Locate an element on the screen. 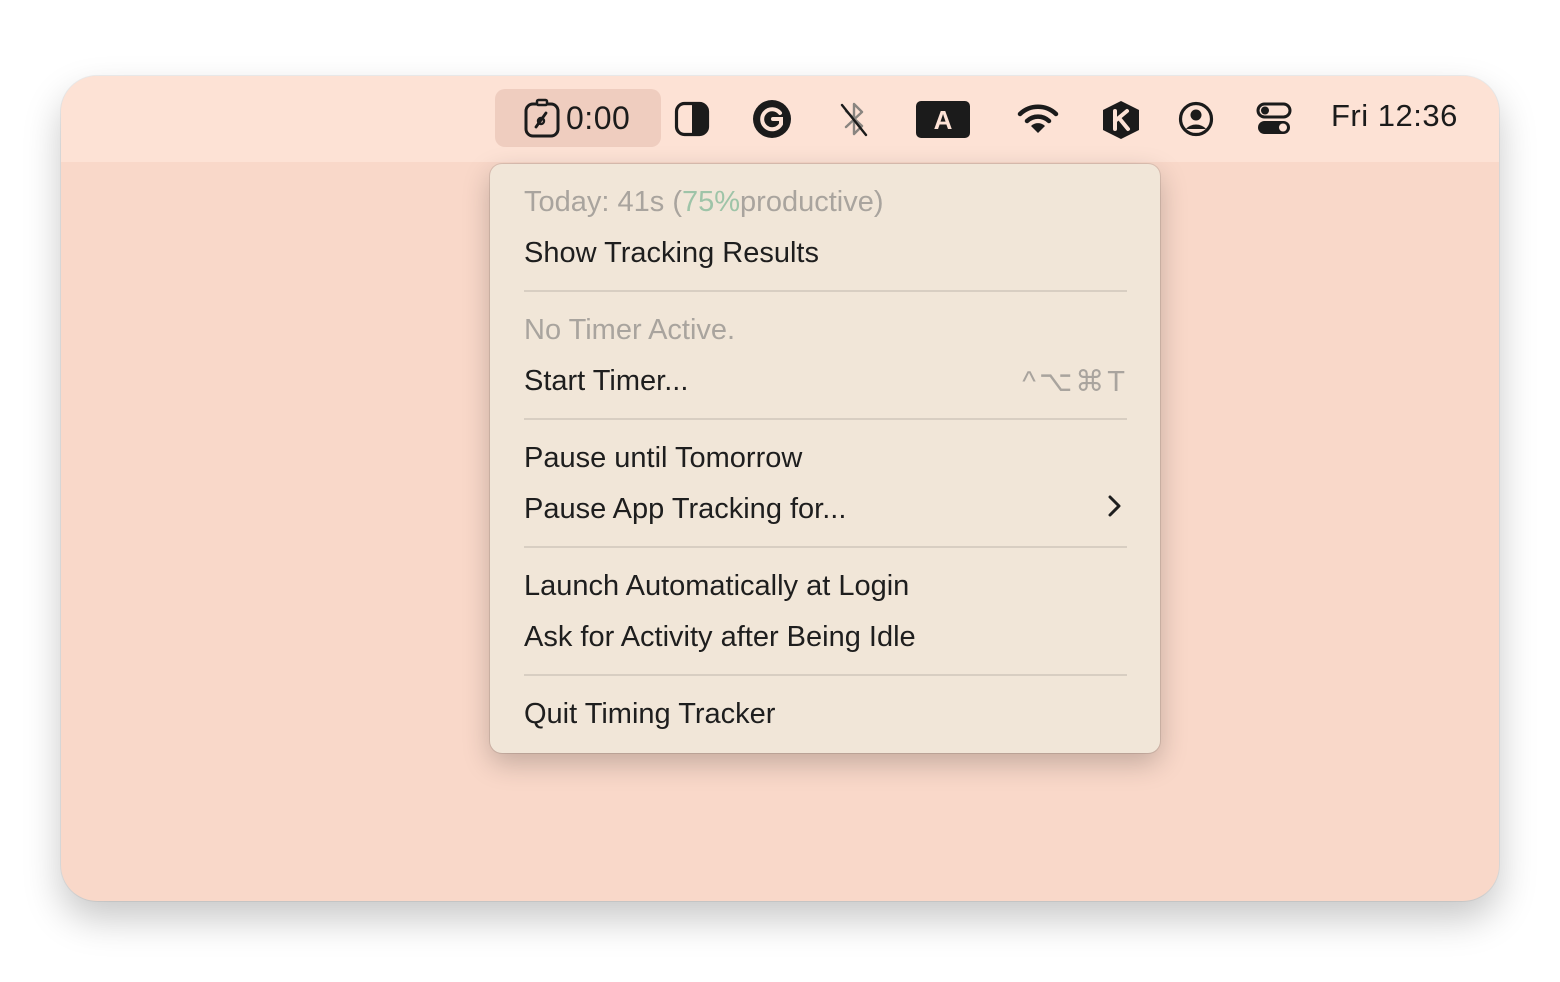 The image size is (1560, 982). contrast-icon is located at coordinates (692, 119).